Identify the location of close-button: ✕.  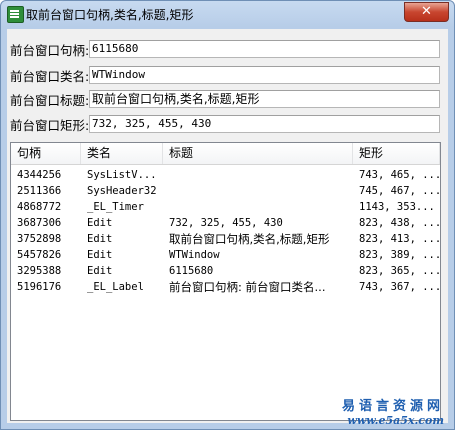
(426, 12).